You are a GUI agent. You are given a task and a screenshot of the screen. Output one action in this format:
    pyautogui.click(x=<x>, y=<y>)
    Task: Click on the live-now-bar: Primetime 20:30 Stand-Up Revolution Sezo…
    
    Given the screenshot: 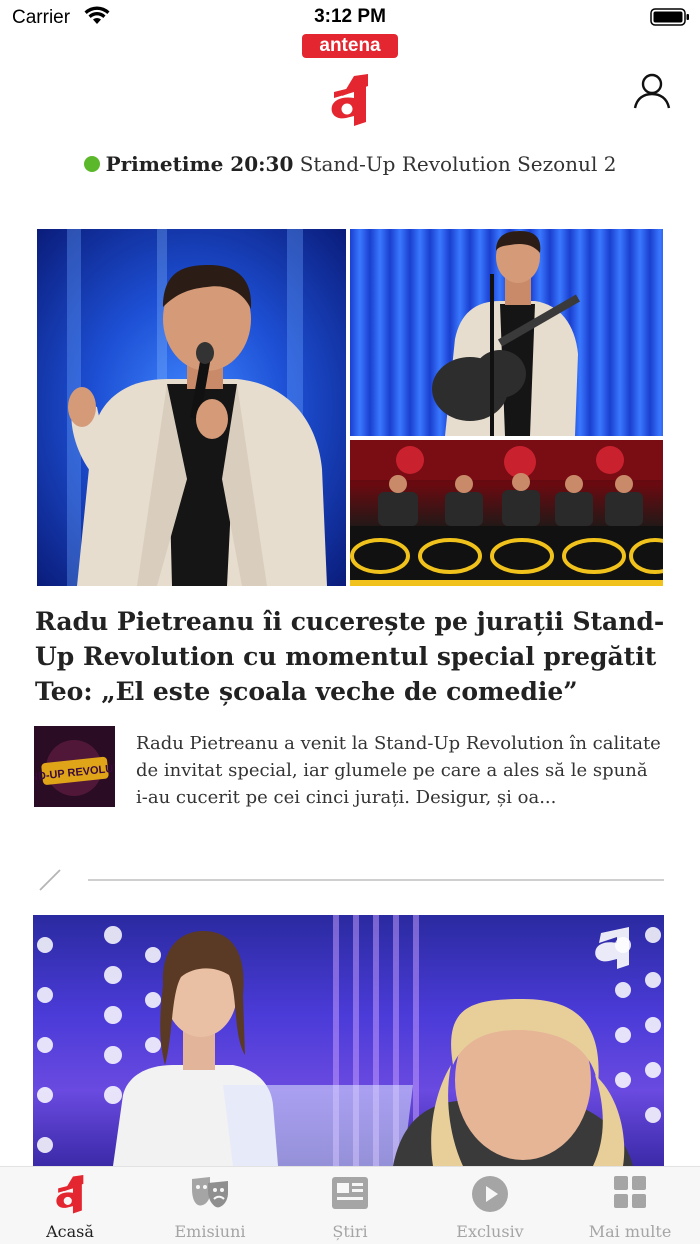 What is the action you would take?
    pyautogui.click(x=350, y=164)
    